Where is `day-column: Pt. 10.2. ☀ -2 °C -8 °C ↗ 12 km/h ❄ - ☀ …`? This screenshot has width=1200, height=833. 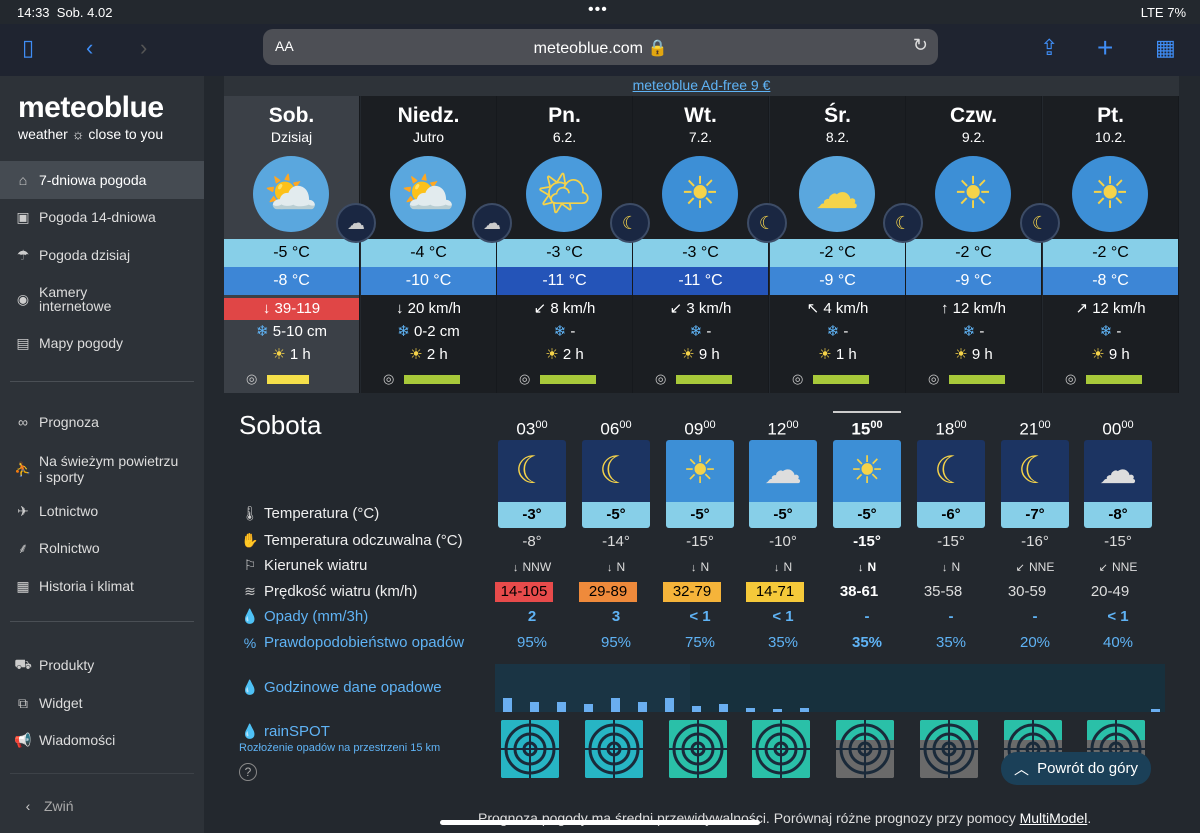 day-column: Pt. 10.2. ☀ -2 °C -8 °C ↗ 12 km/h ❄ - ☀ … is located at coordinates (1111, 244).